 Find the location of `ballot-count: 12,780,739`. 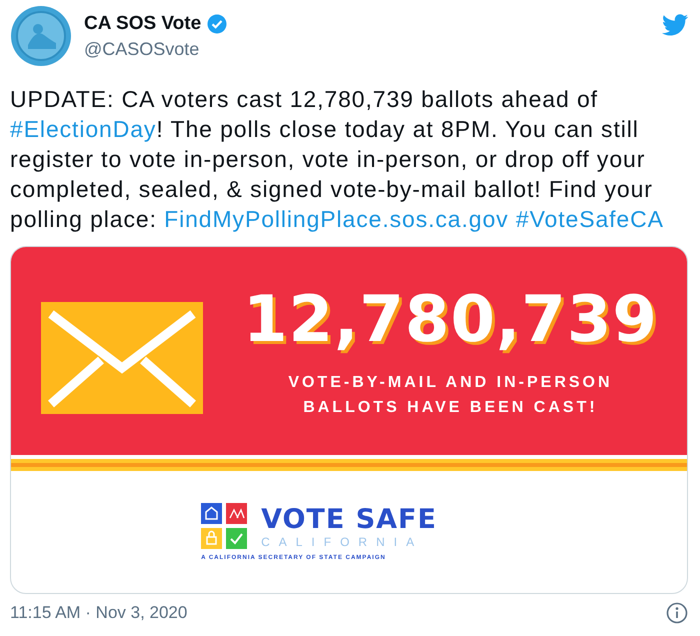

ballot-count: 12,780,739 is located at coordinates (450, 320).